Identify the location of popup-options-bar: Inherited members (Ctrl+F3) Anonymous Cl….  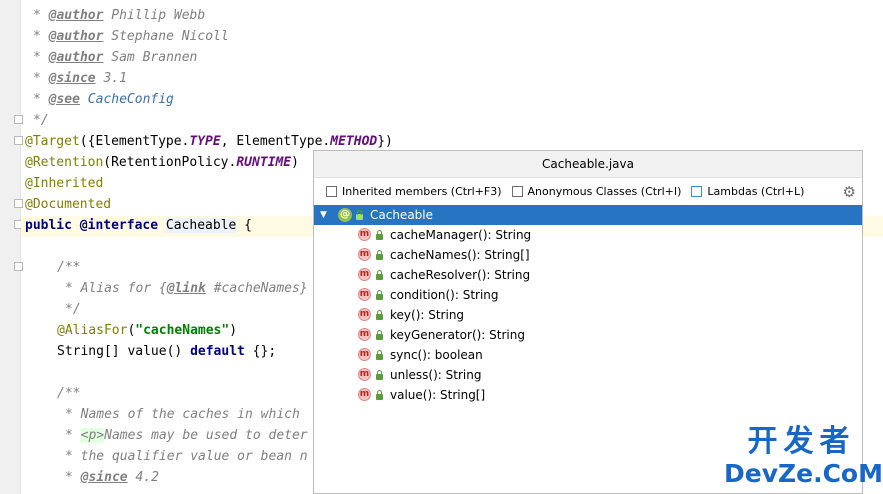
(588, 191).